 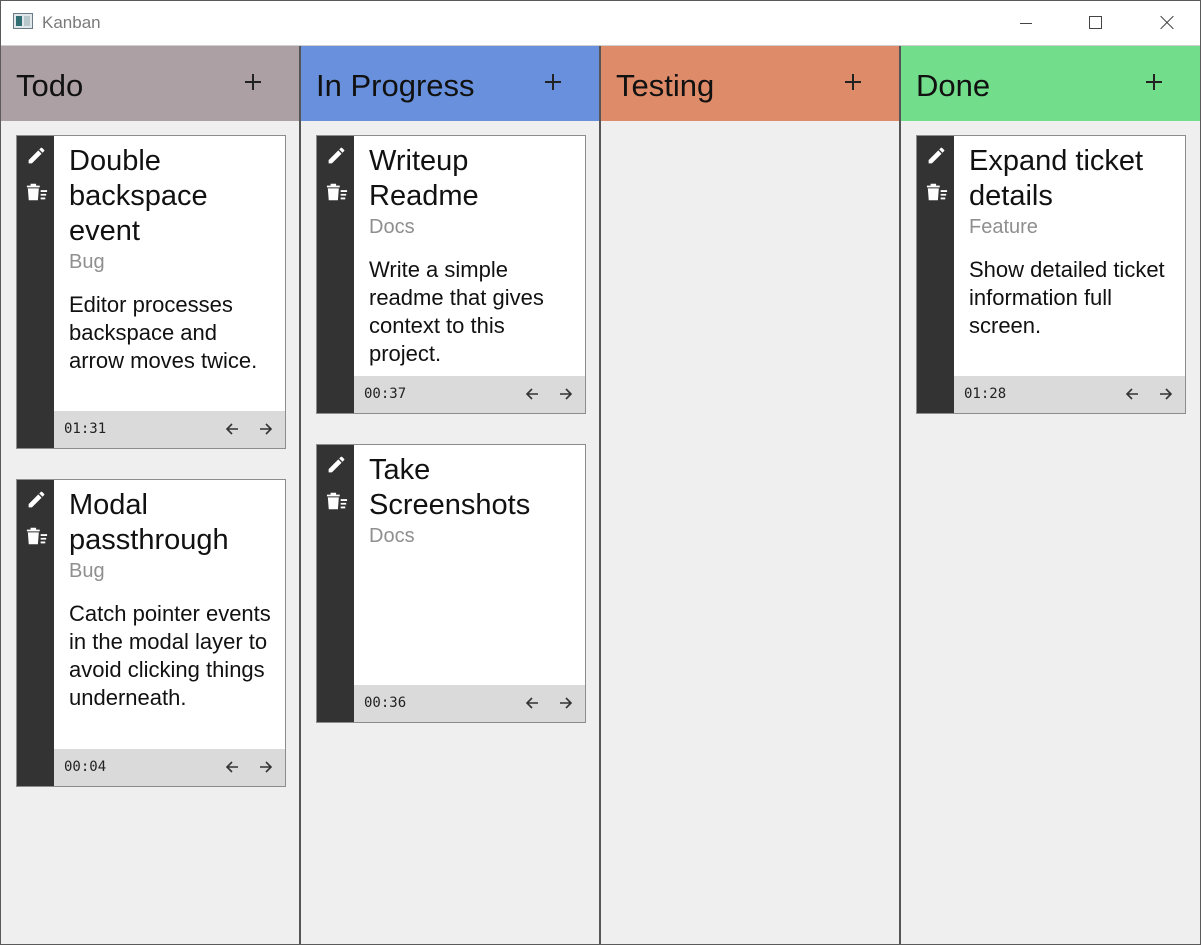 What do you see at coordinates (600, 23) in the screenshot?
I see `title-bar: Kanban` at bounding box center [600, 23].